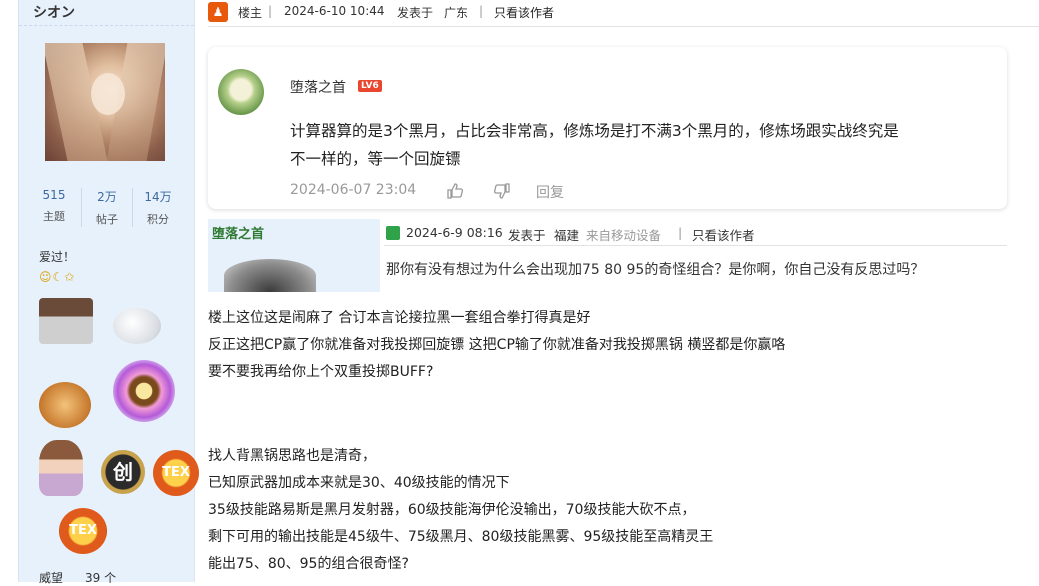 The image size is (1039, 586). I want to click on avatar, so click(105, 102).